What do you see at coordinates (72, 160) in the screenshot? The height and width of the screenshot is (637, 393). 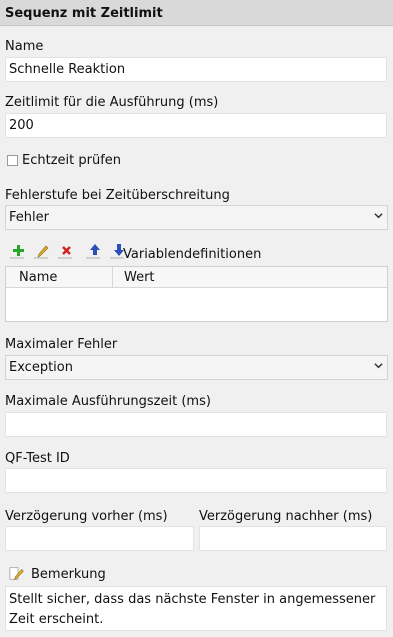 I see `realtime-label: Echtzeit prüfen` at bounding box center [72, 160].